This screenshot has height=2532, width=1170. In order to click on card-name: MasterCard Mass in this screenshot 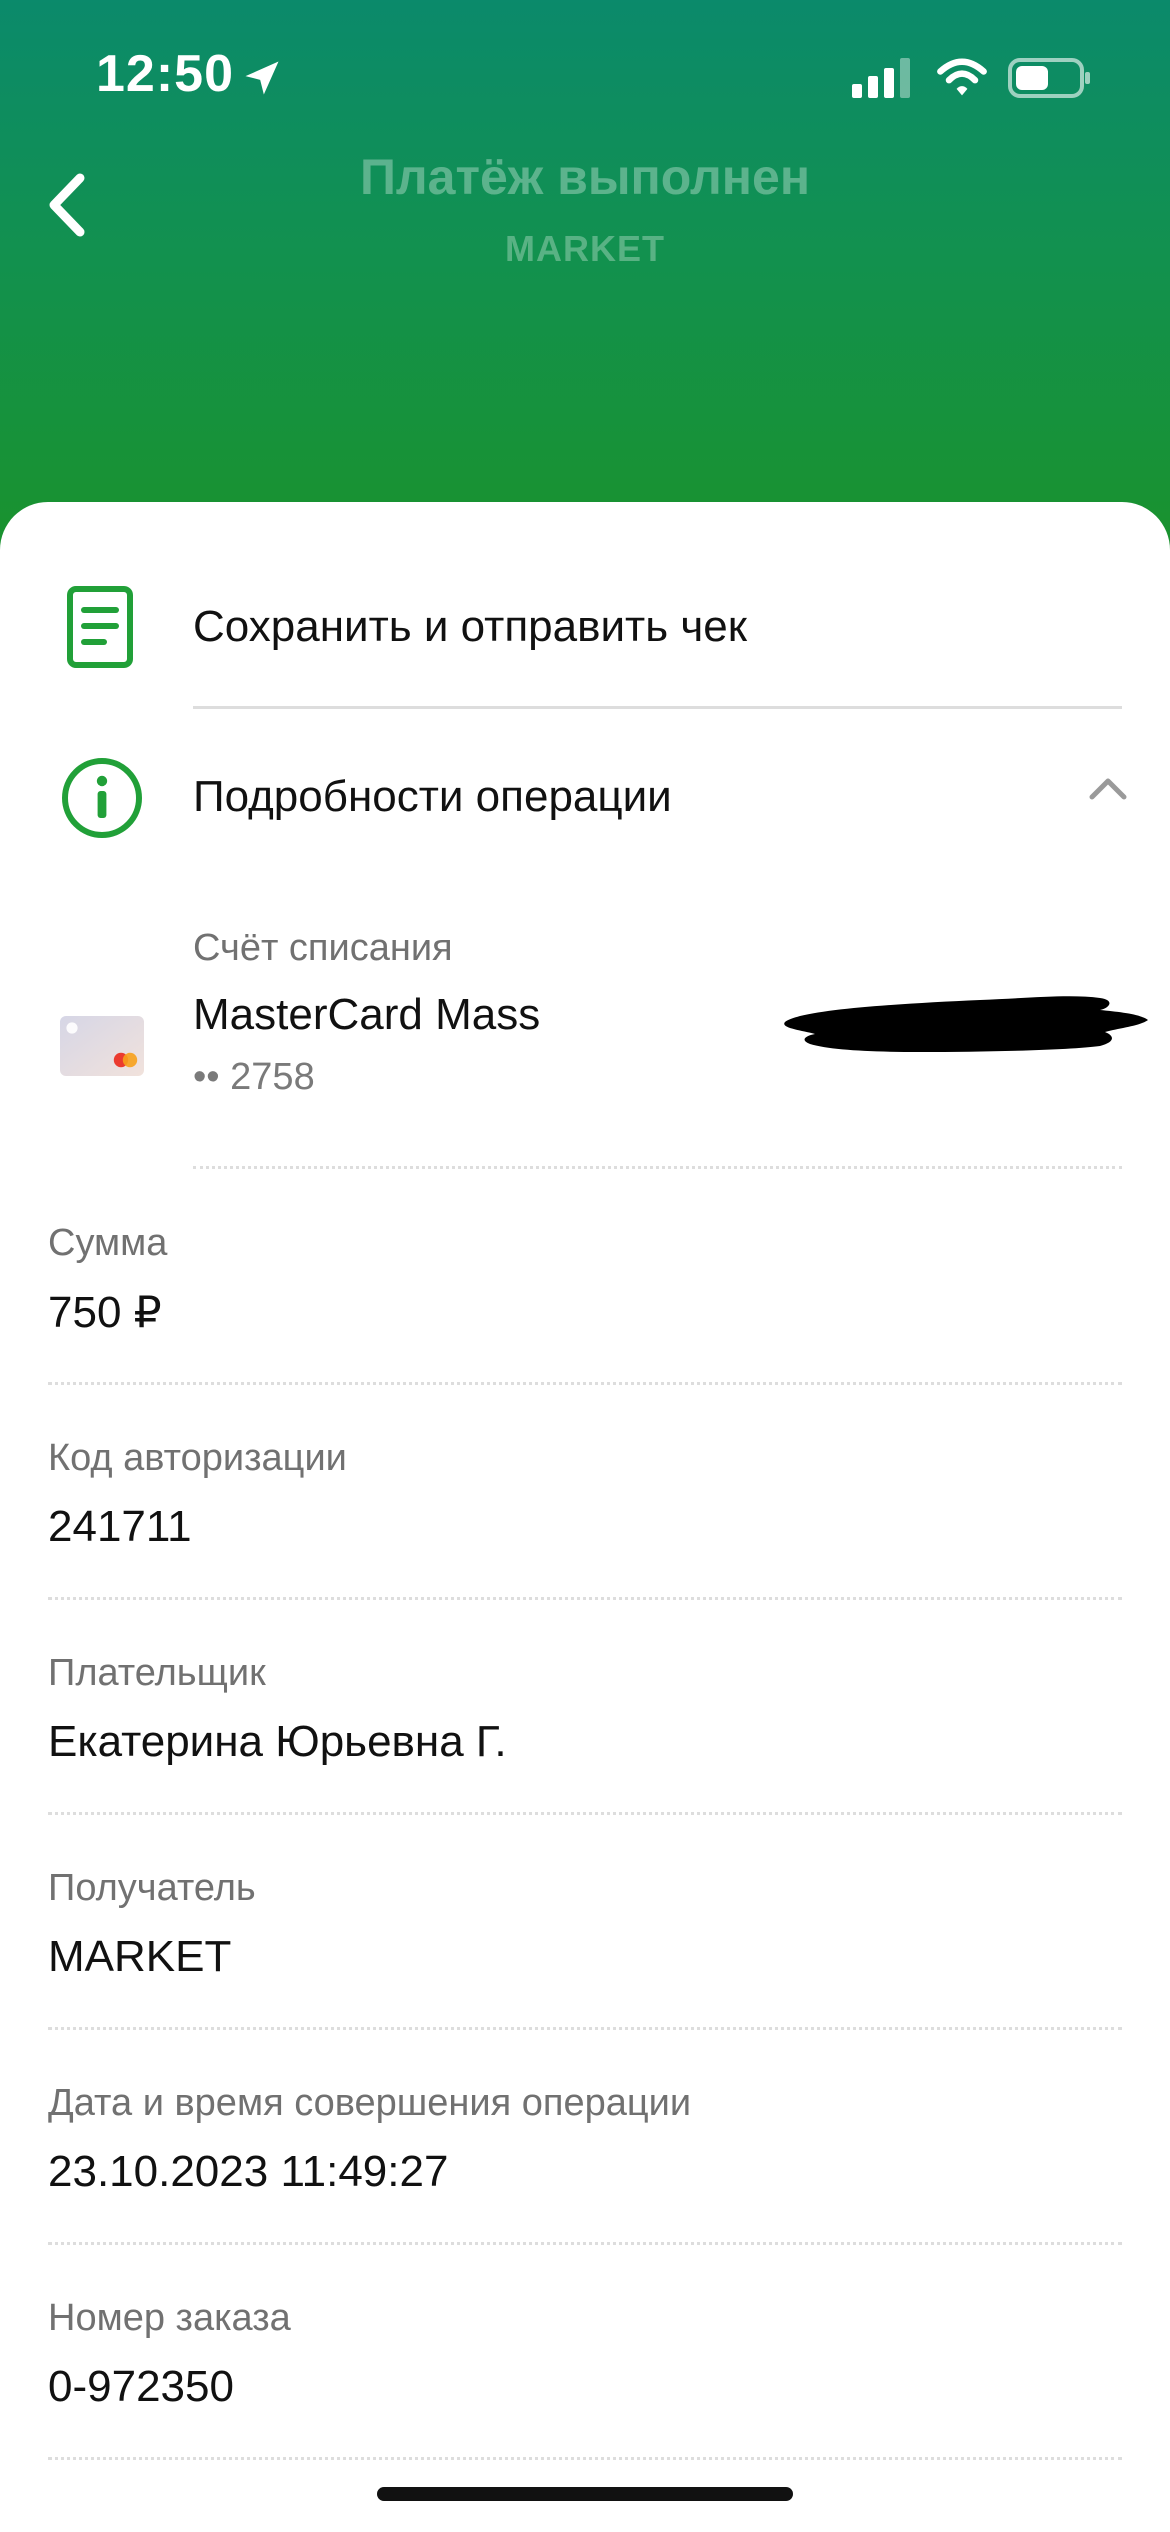, I will do `click(367, 1014)`.